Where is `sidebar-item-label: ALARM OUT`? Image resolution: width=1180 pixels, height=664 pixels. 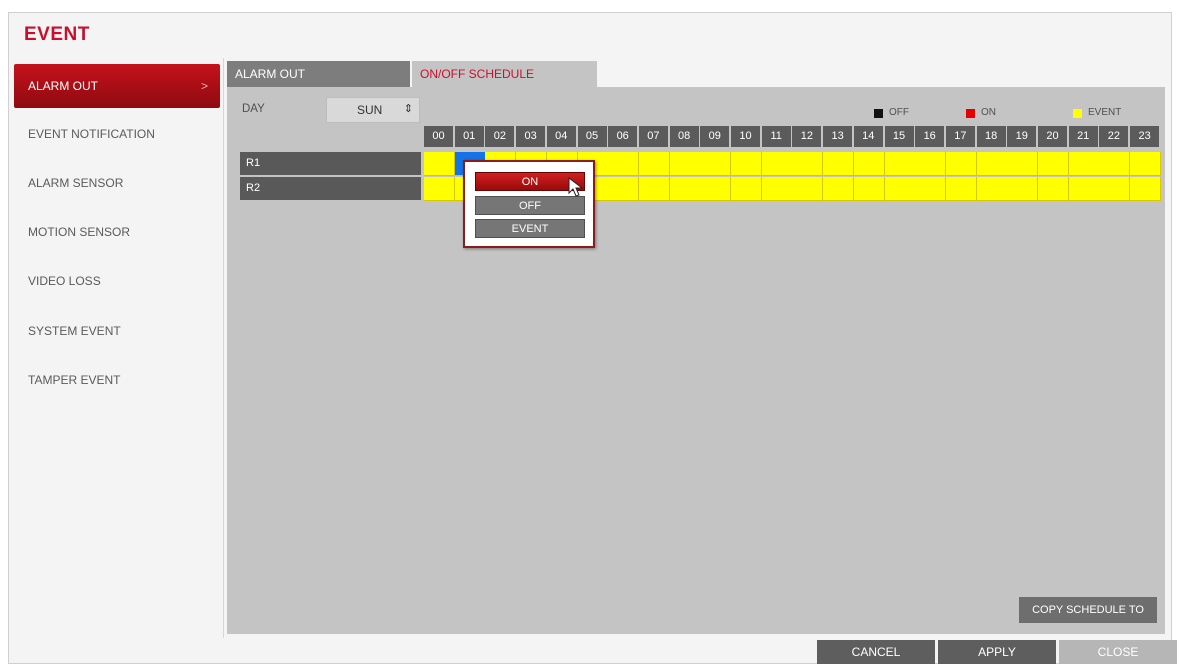
sidebar-item-label: ALARM OUT is located at coordinates (63, 86).